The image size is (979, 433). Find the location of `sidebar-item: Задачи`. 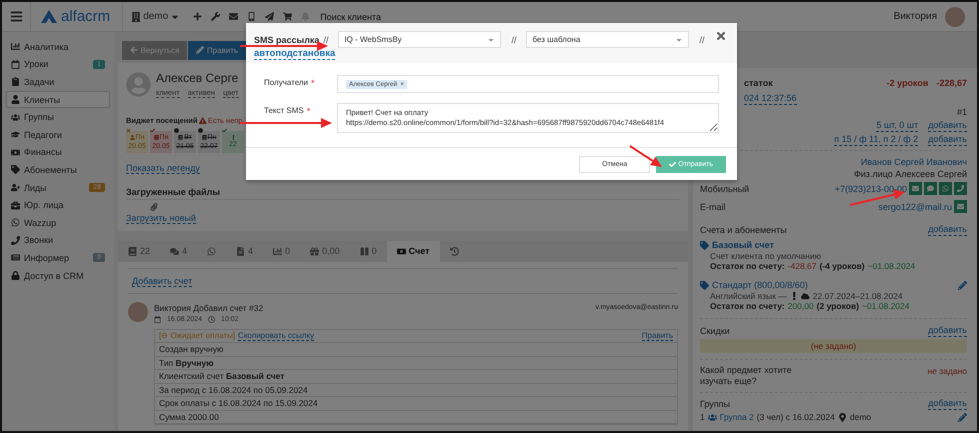

sidebar-item: Задачи is located at coordinates (58, 82).